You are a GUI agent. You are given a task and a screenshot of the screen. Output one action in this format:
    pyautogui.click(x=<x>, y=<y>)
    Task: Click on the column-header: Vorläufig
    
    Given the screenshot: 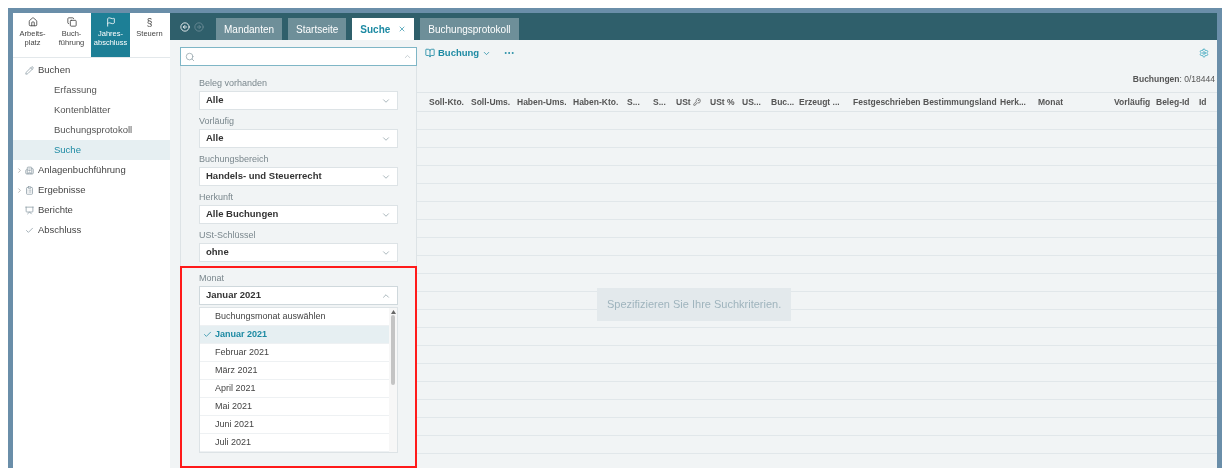 What is the action you would take?
    pyautogui.click(x=1135, y=102)
    